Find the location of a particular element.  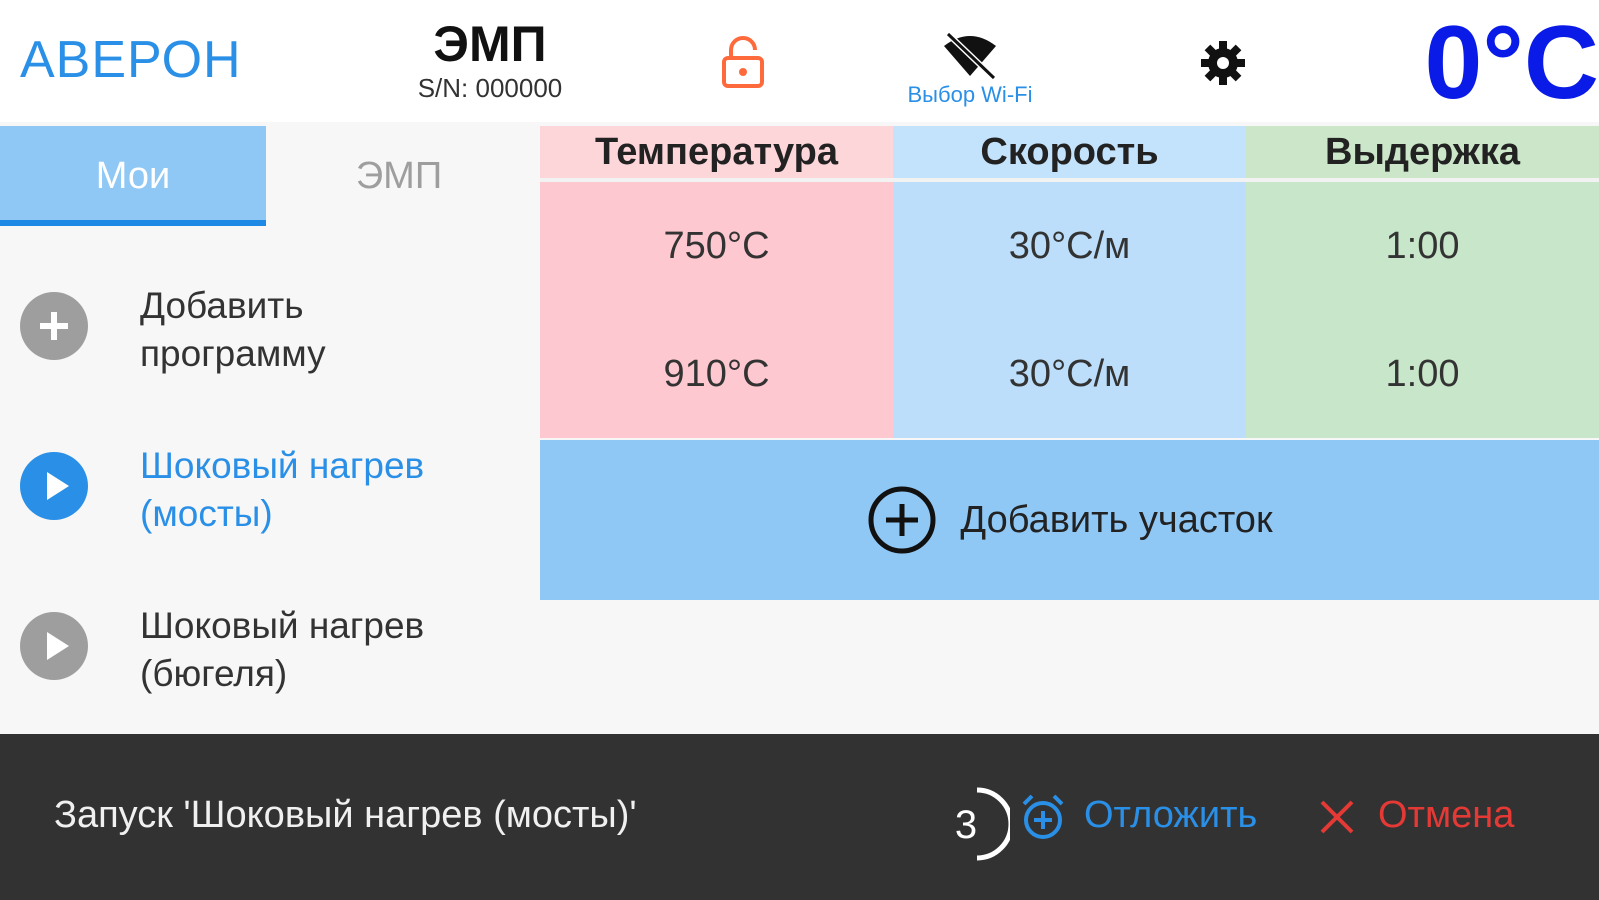

temperature-cell: 910°C is located at coordinates (716, 374).